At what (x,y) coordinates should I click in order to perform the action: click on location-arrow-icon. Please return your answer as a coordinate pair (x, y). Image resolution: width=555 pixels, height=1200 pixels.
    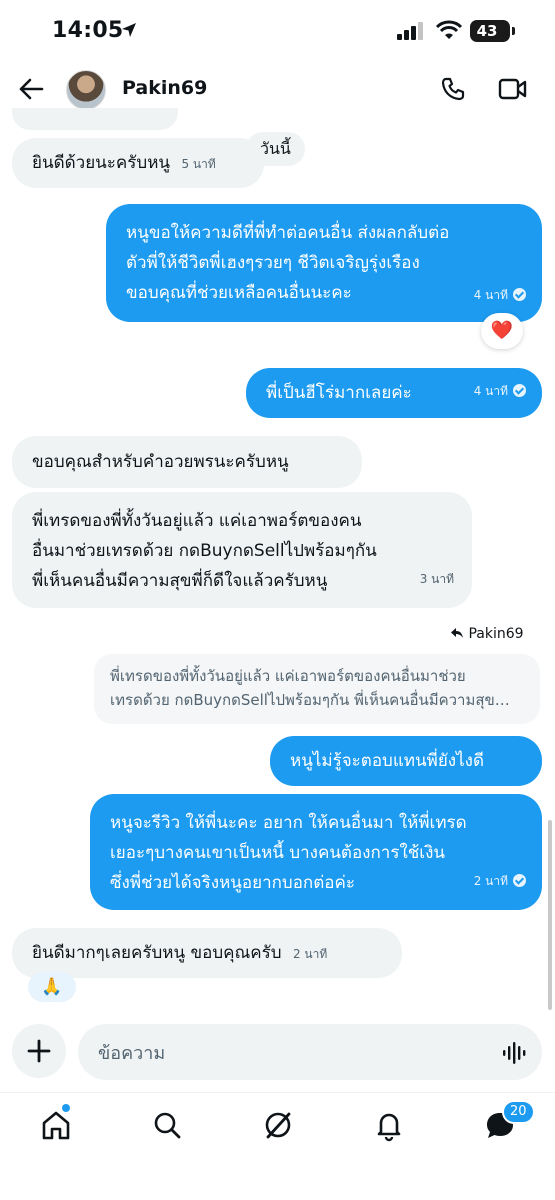
    Looking at the image, I should click on (129, 30).